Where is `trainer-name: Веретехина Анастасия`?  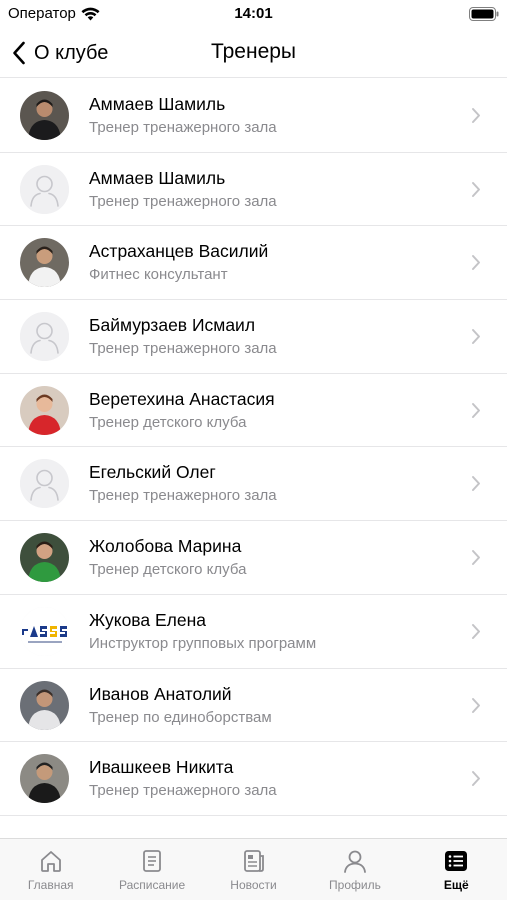 trainer-name: Веретехина Анастасия is located at coordinates (182, 398).